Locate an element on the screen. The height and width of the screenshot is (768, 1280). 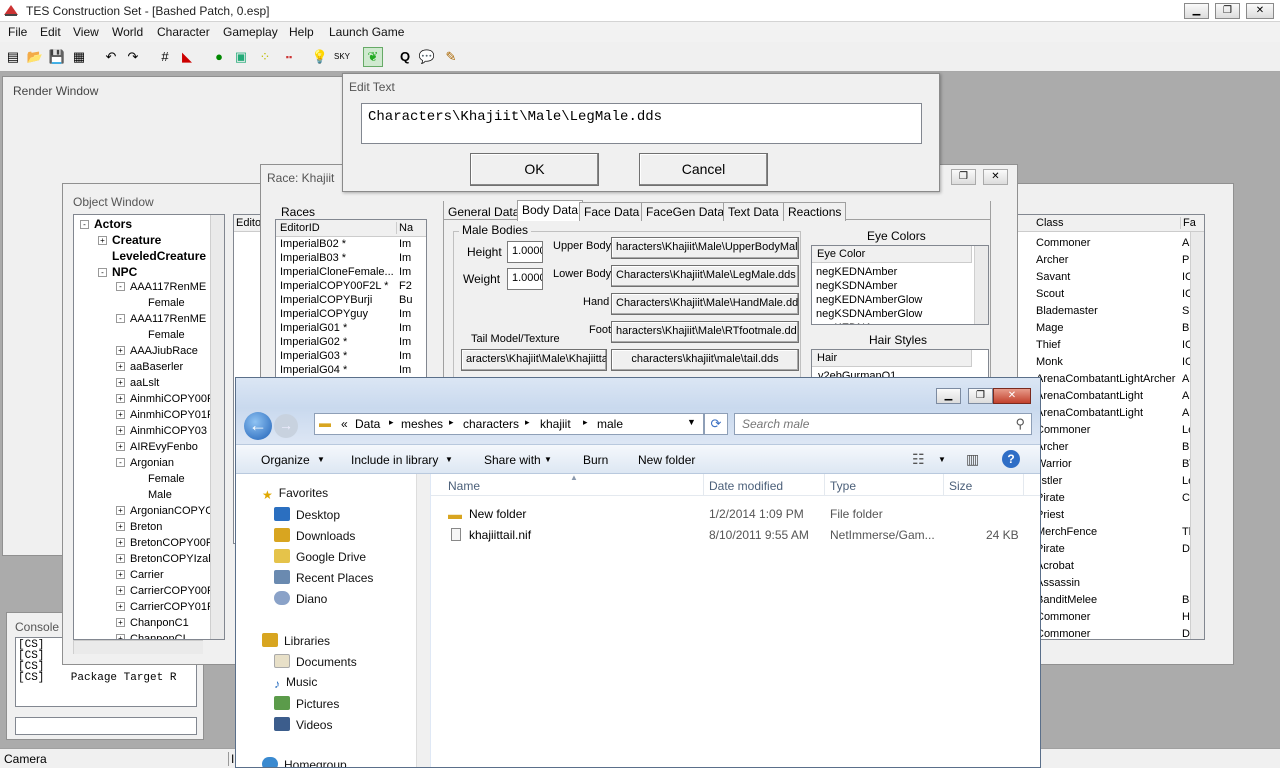
tab-text-data: Text Data is located at coordinates (753, 211).